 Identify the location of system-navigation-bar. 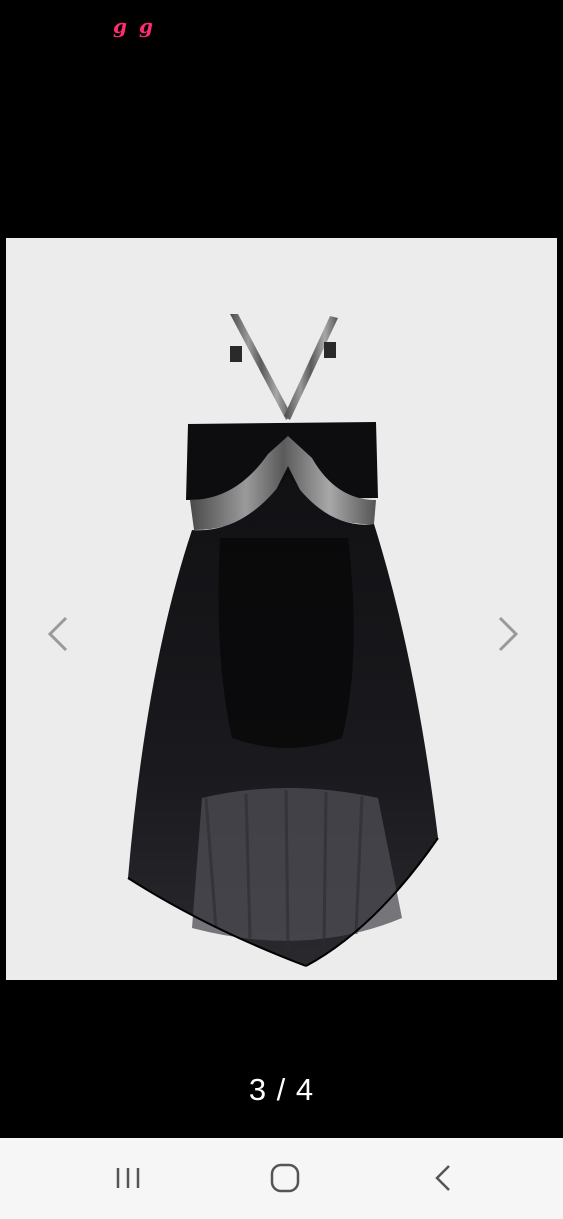
(281, 1178).